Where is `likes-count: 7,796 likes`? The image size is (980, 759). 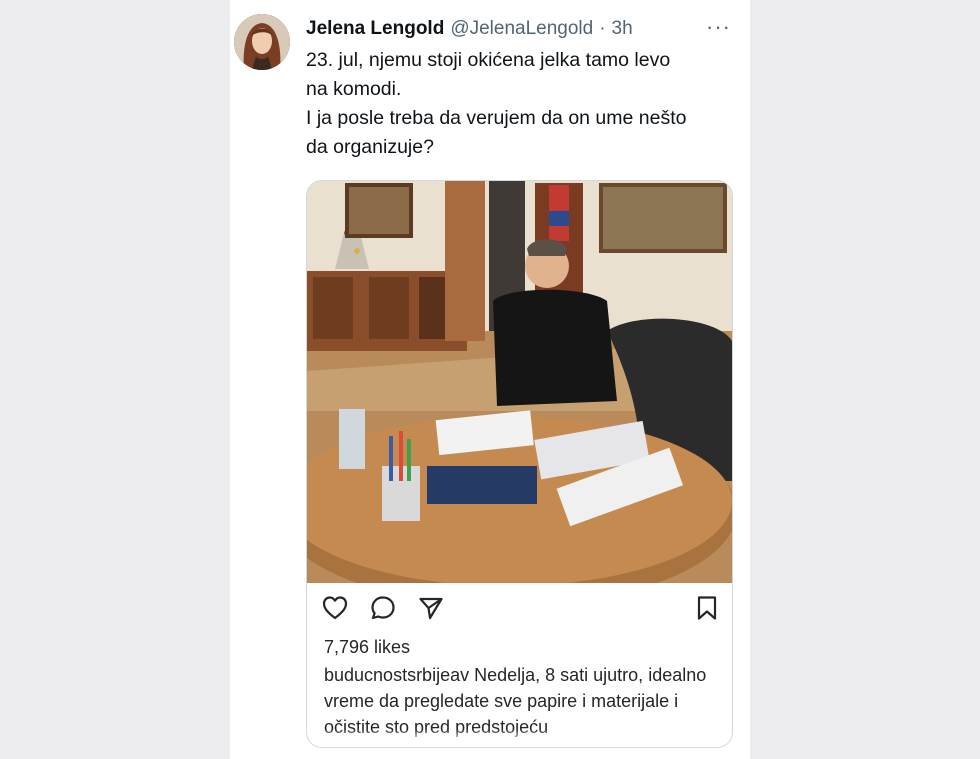
likes-count: 7,796 likes is located at coordinates (367, 647).